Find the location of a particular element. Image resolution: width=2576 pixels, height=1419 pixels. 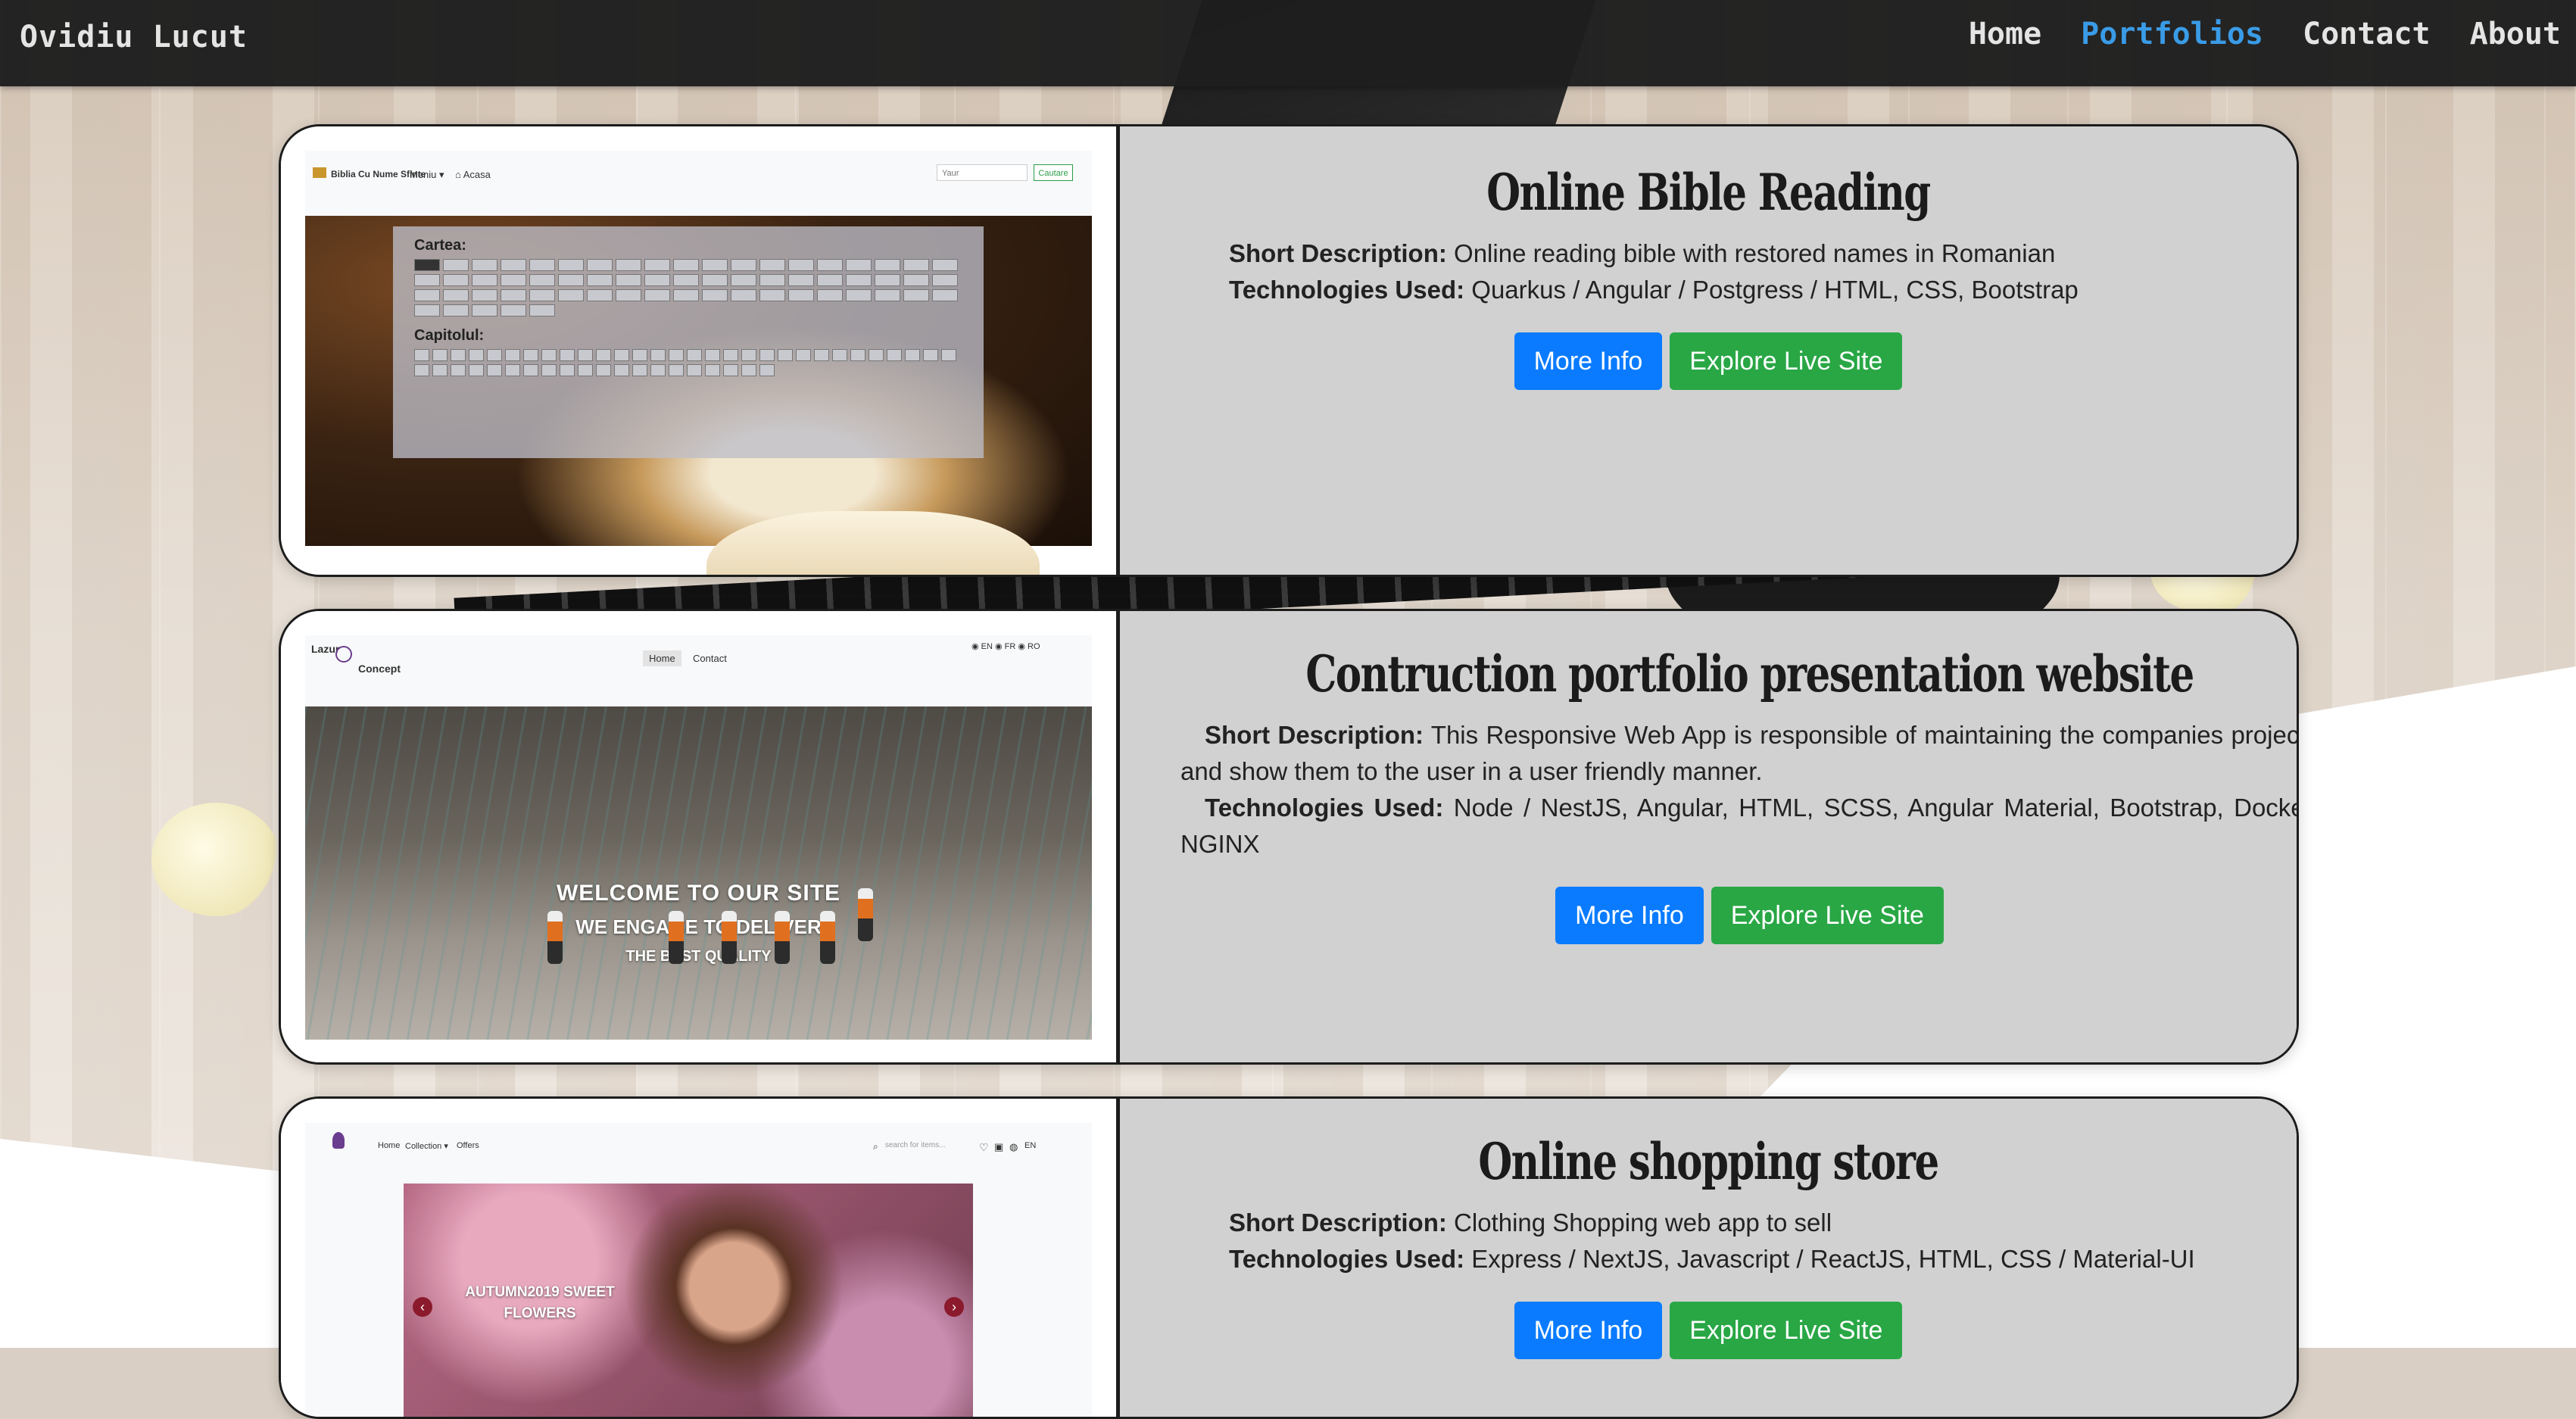

preview-globe-icon: ◍ is located at coordinates (1013, 1146).